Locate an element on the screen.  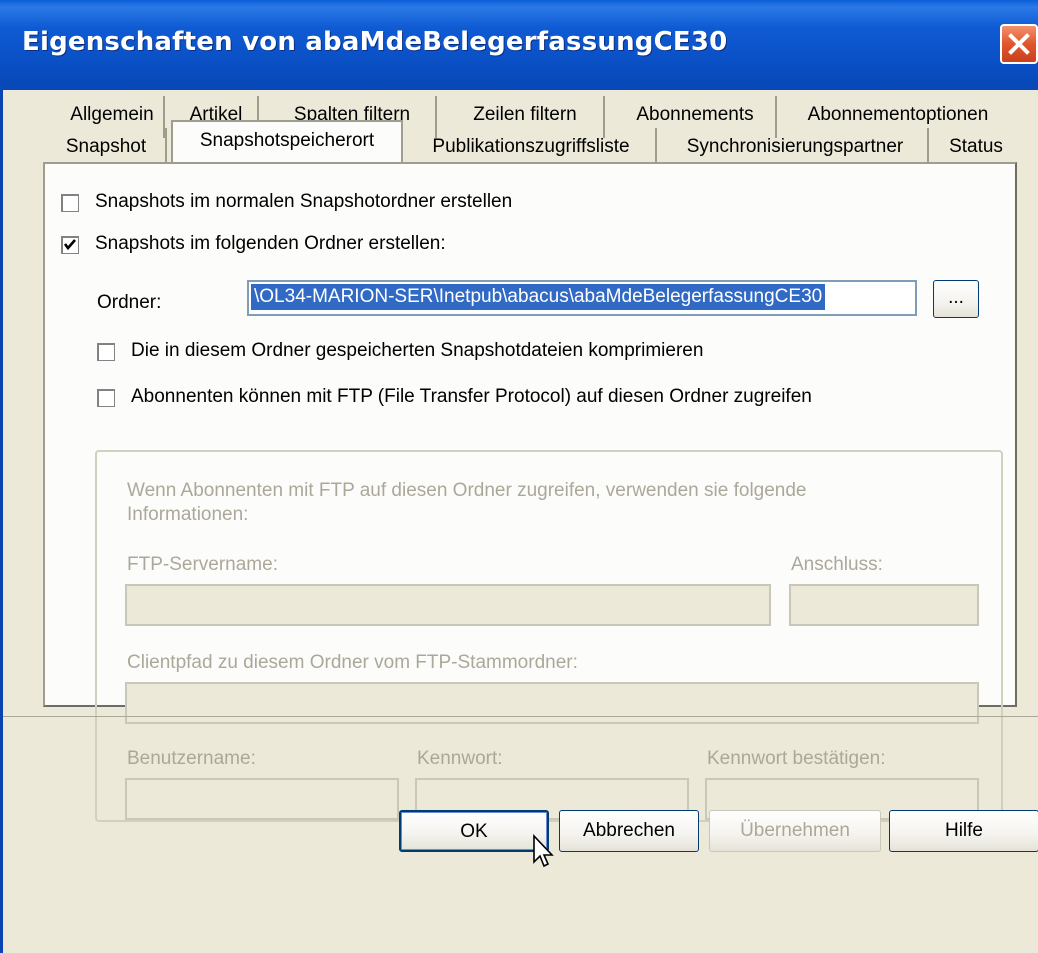
checkmark-icon is located at coordinates (69, 245).